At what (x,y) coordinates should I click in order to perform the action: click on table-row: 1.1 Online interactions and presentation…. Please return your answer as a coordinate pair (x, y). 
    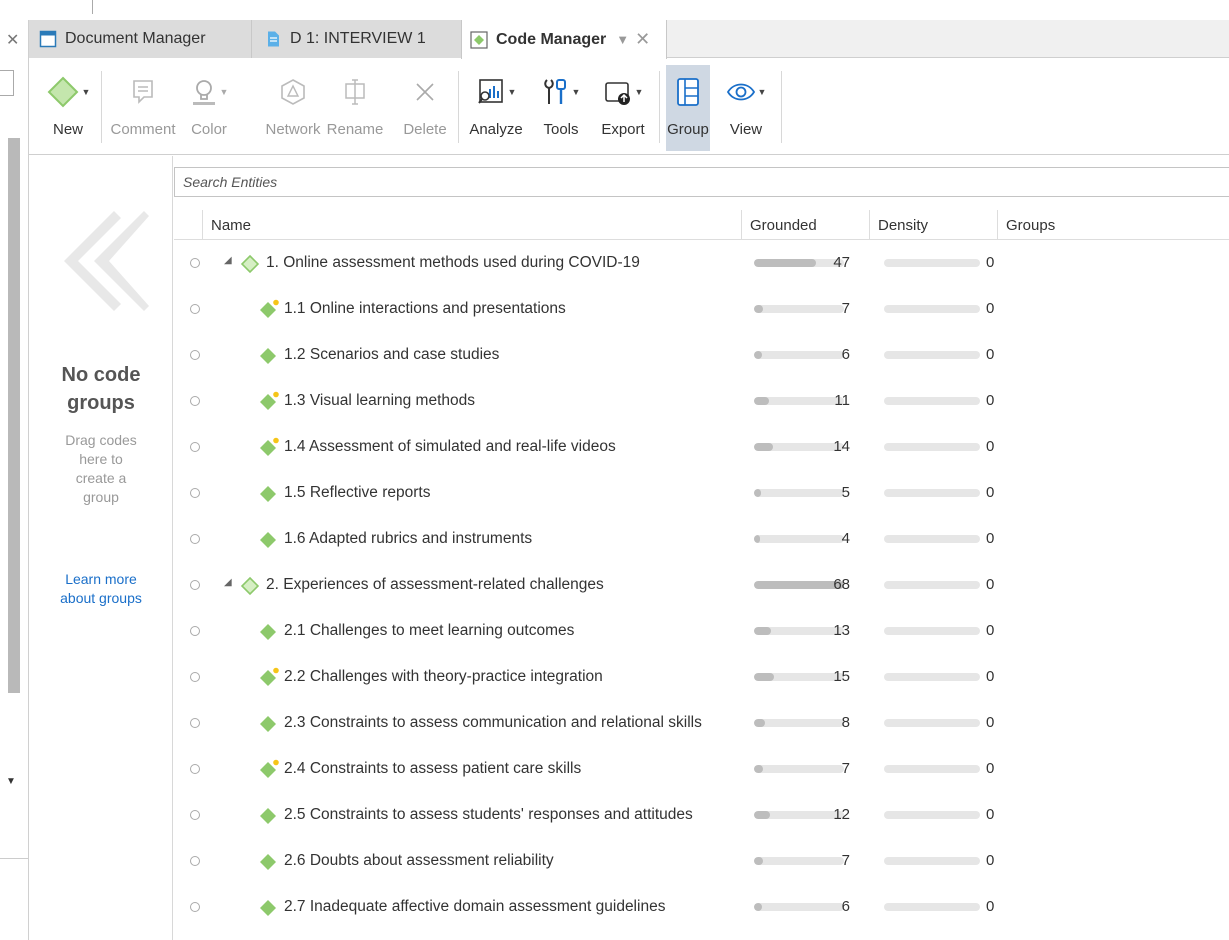
    Looking at the image, I should click on (701, 309).